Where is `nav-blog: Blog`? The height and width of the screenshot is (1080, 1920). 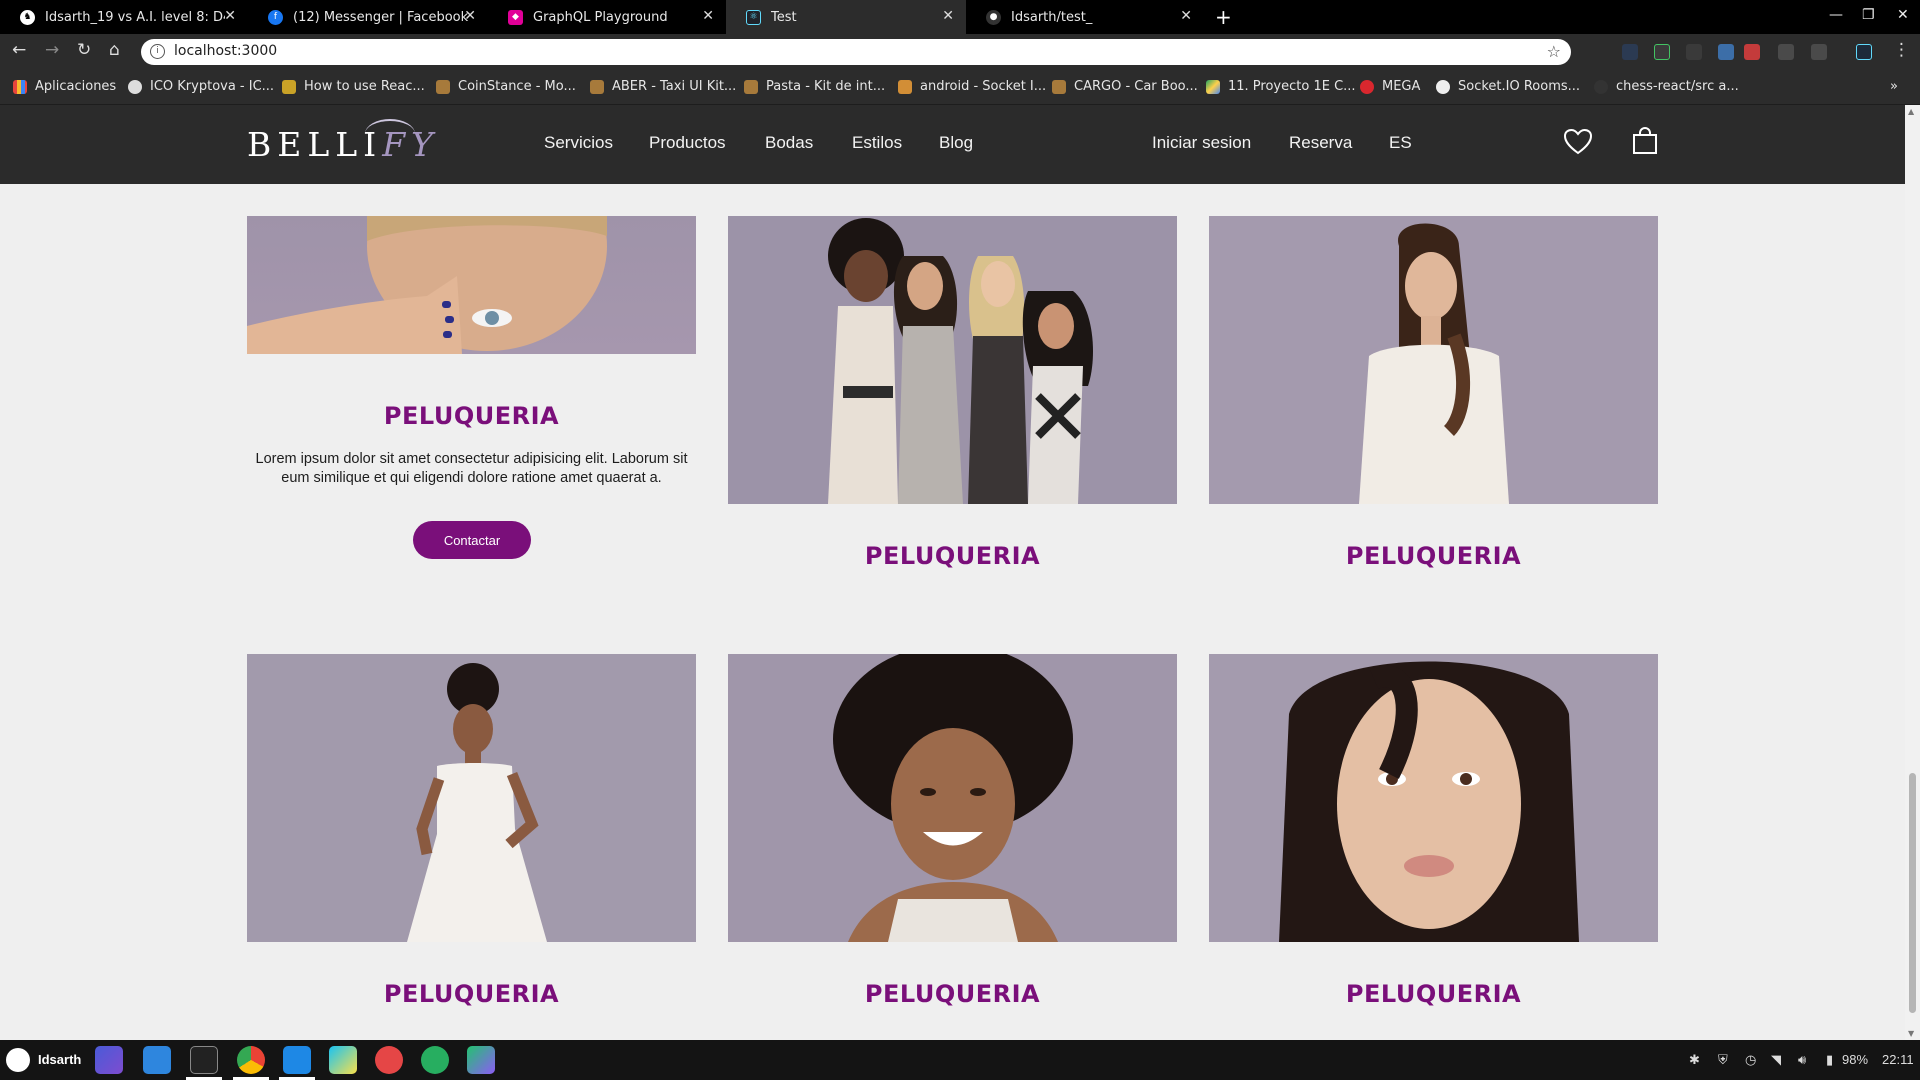 nav-blog: Blog is located at coordinates (956, 143).